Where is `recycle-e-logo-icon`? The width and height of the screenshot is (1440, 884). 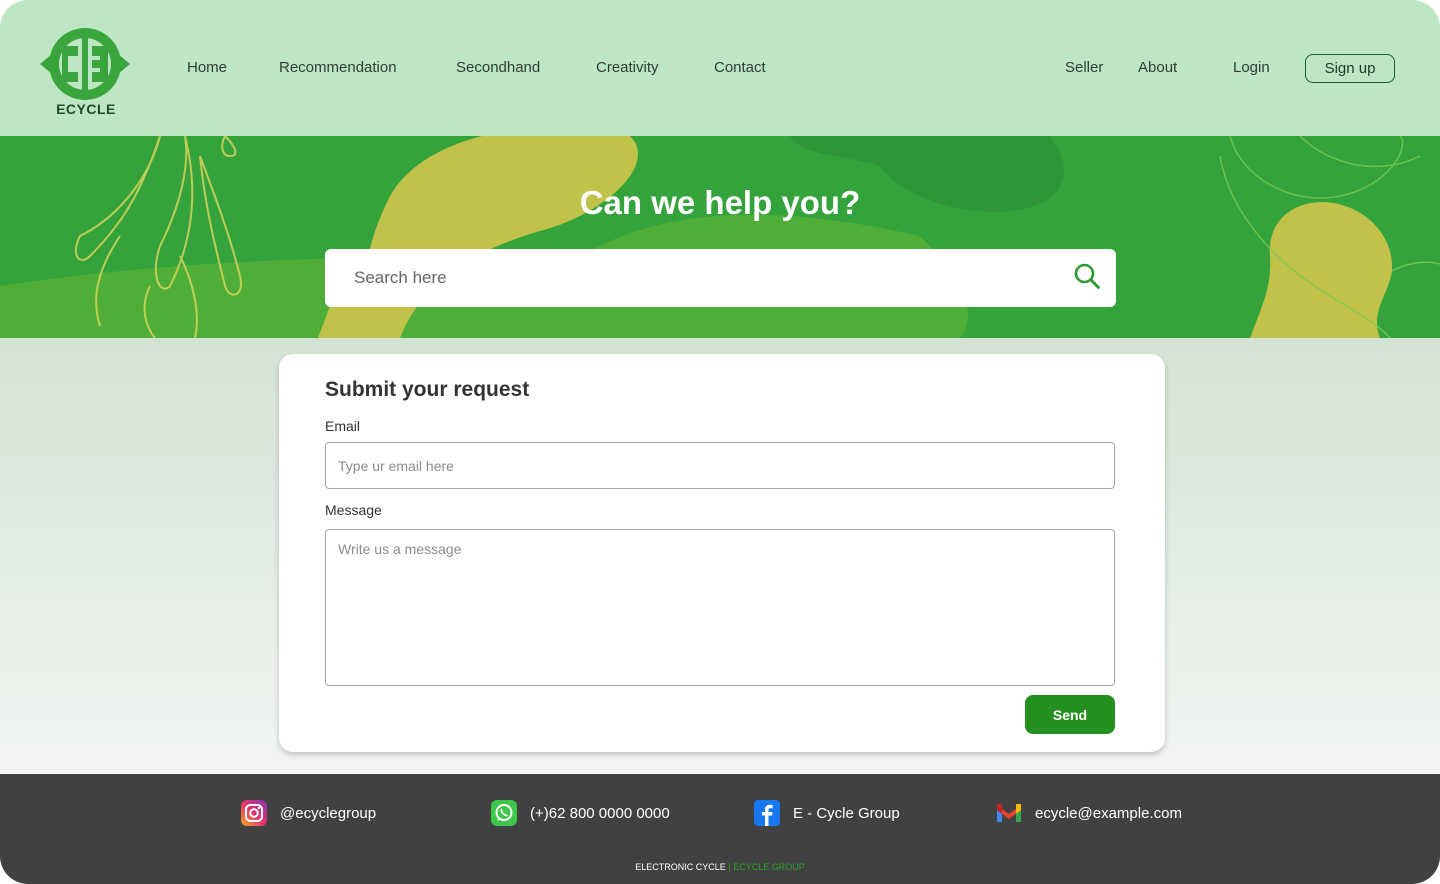 recycle-e-logo-icon is located at coordinates (85, 64).